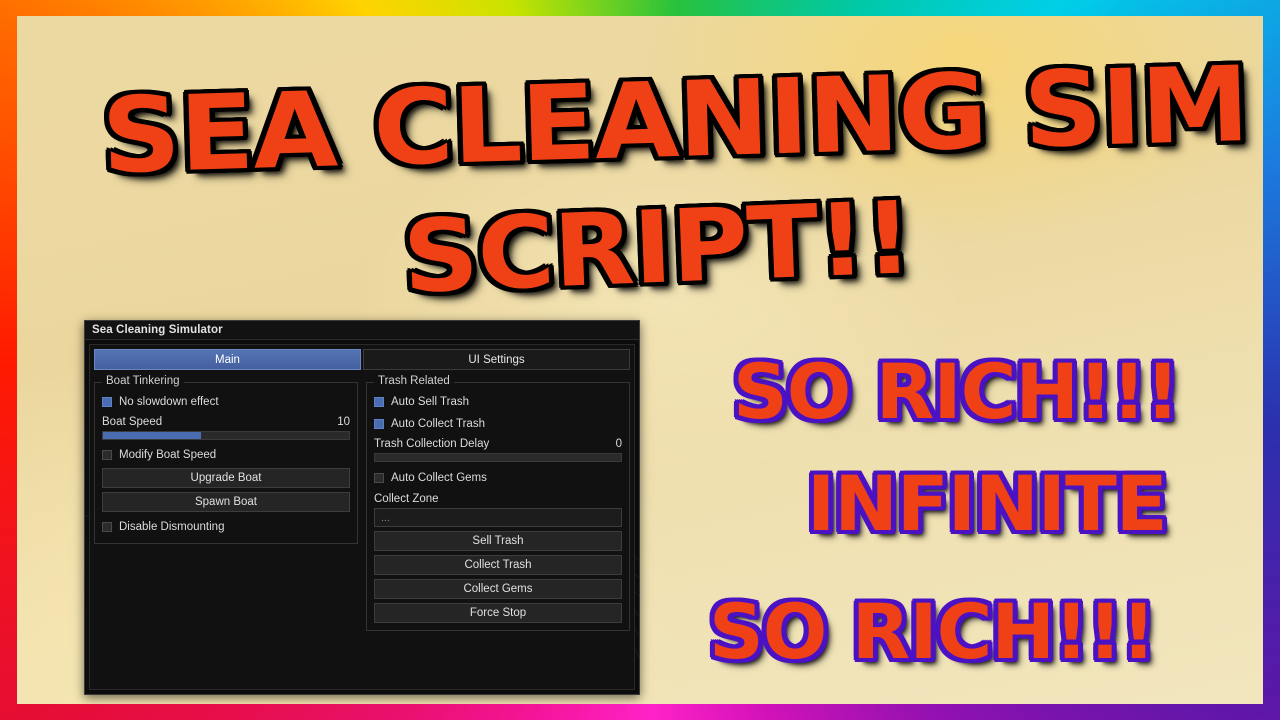 The width and height of the screenshot is (1280, 720). I want to click on hype-line-1: SO RICH!!!, so click(956, 391).